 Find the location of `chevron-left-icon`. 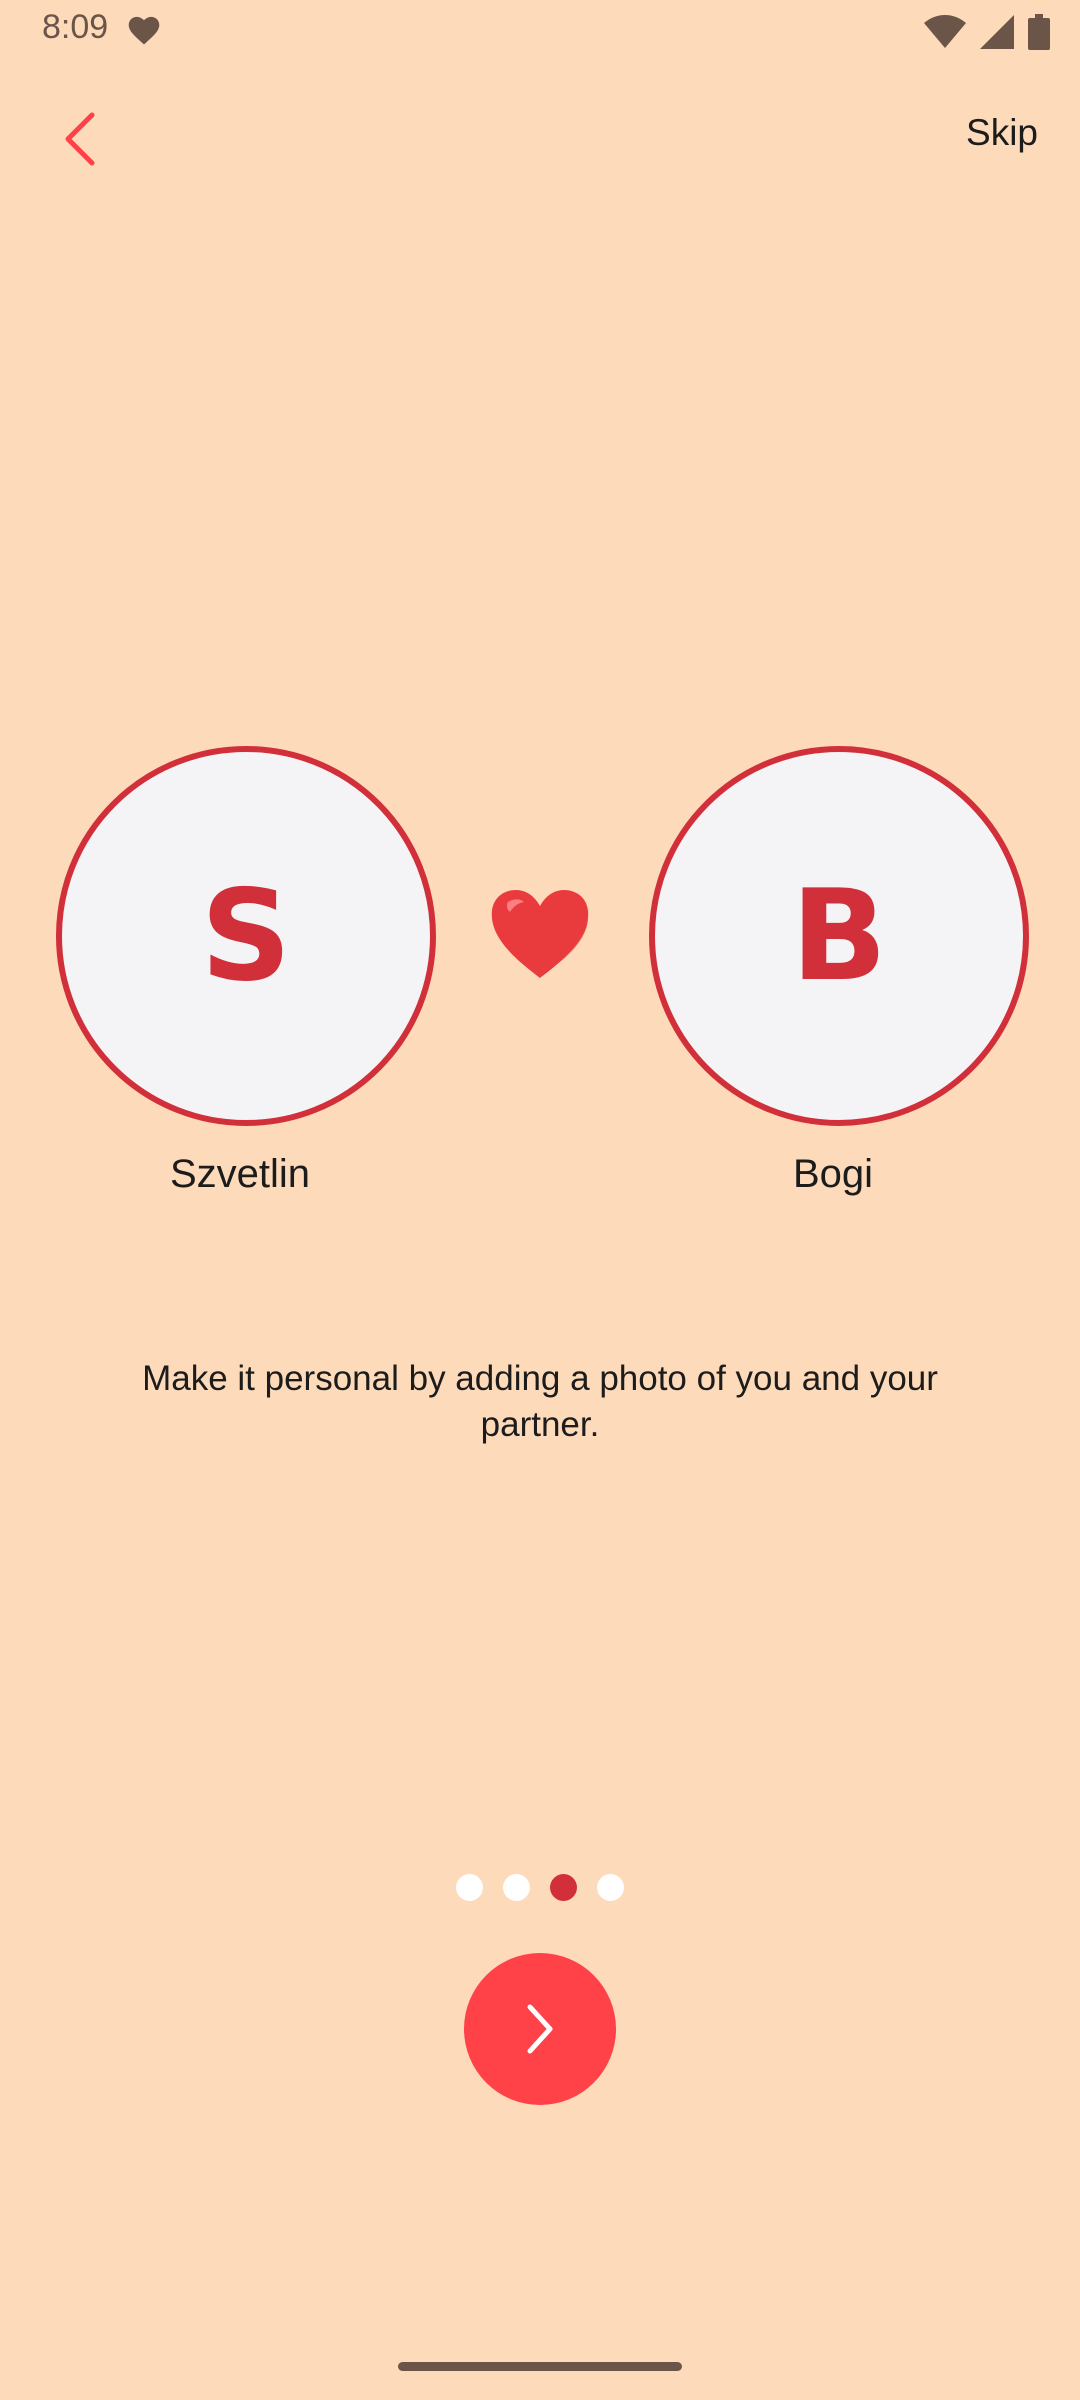

chevron-left-icon is located at coordinates (80, 139).